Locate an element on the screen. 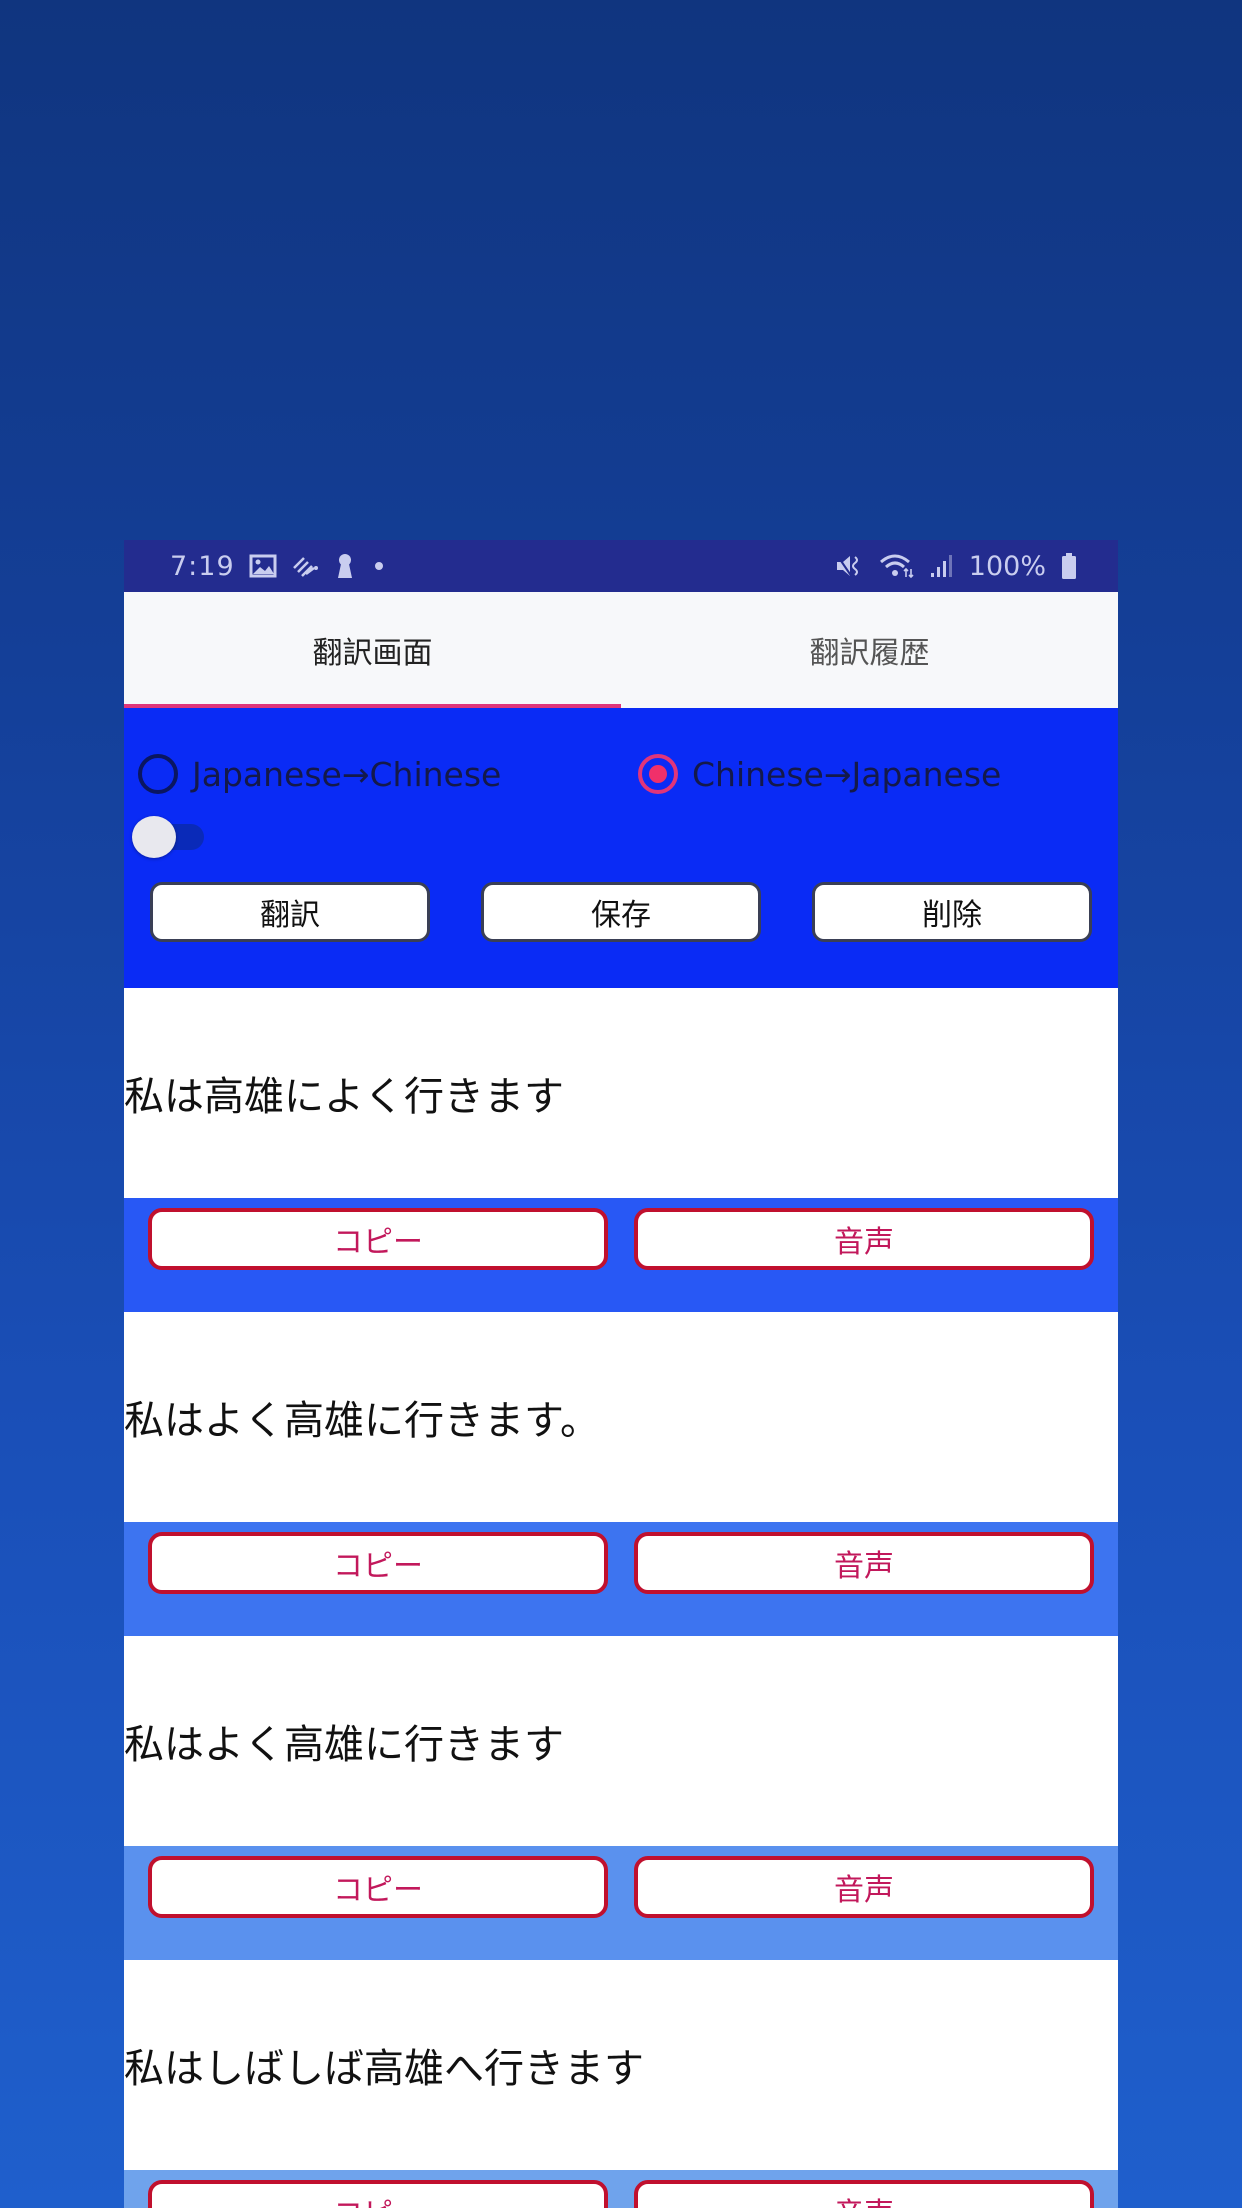  zebra-app-icon is located at coordinates (306, 566).